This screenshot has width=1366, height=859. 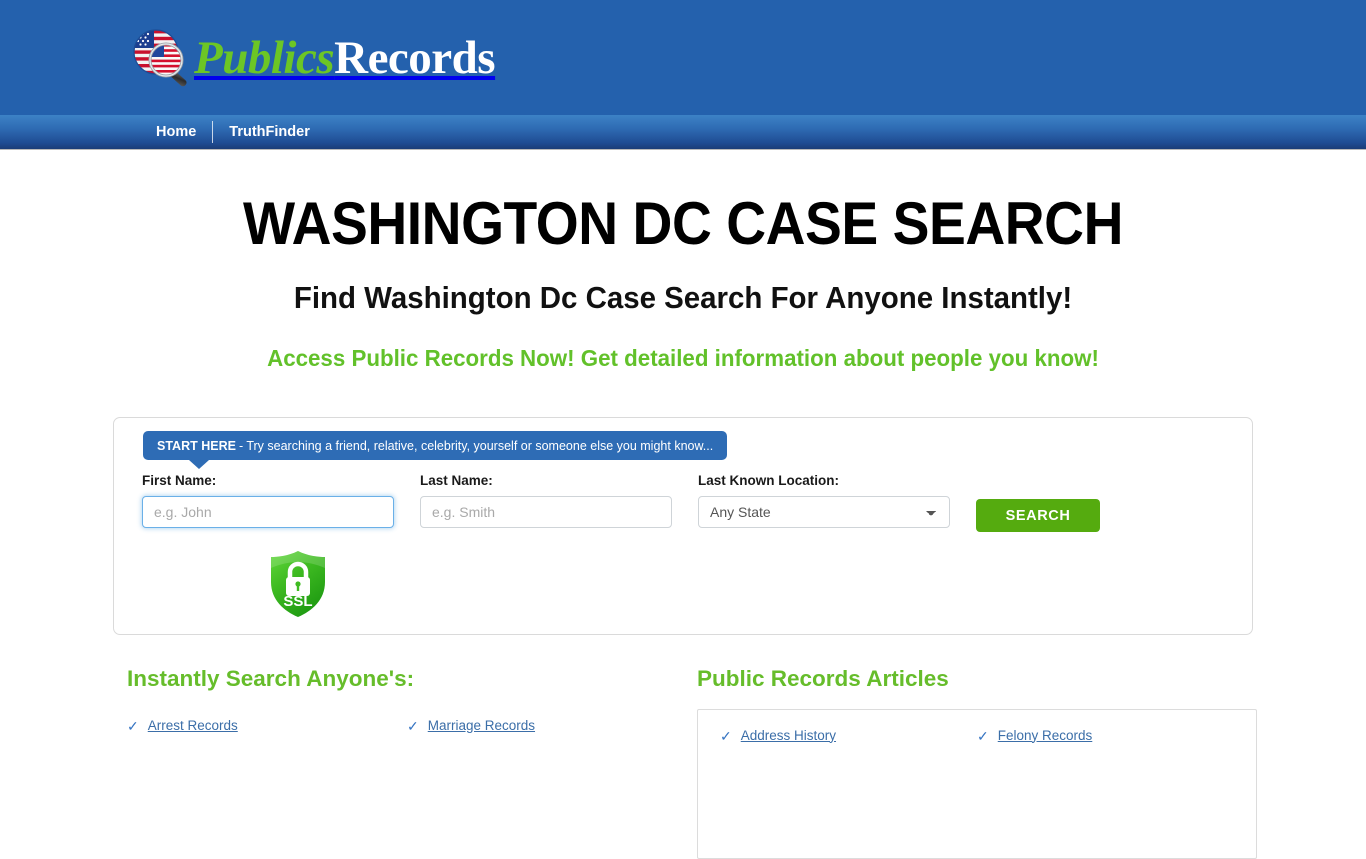 I want to click on articles-box: ✓ Address History ✓ Felony Records, so click(x=977, y=783).